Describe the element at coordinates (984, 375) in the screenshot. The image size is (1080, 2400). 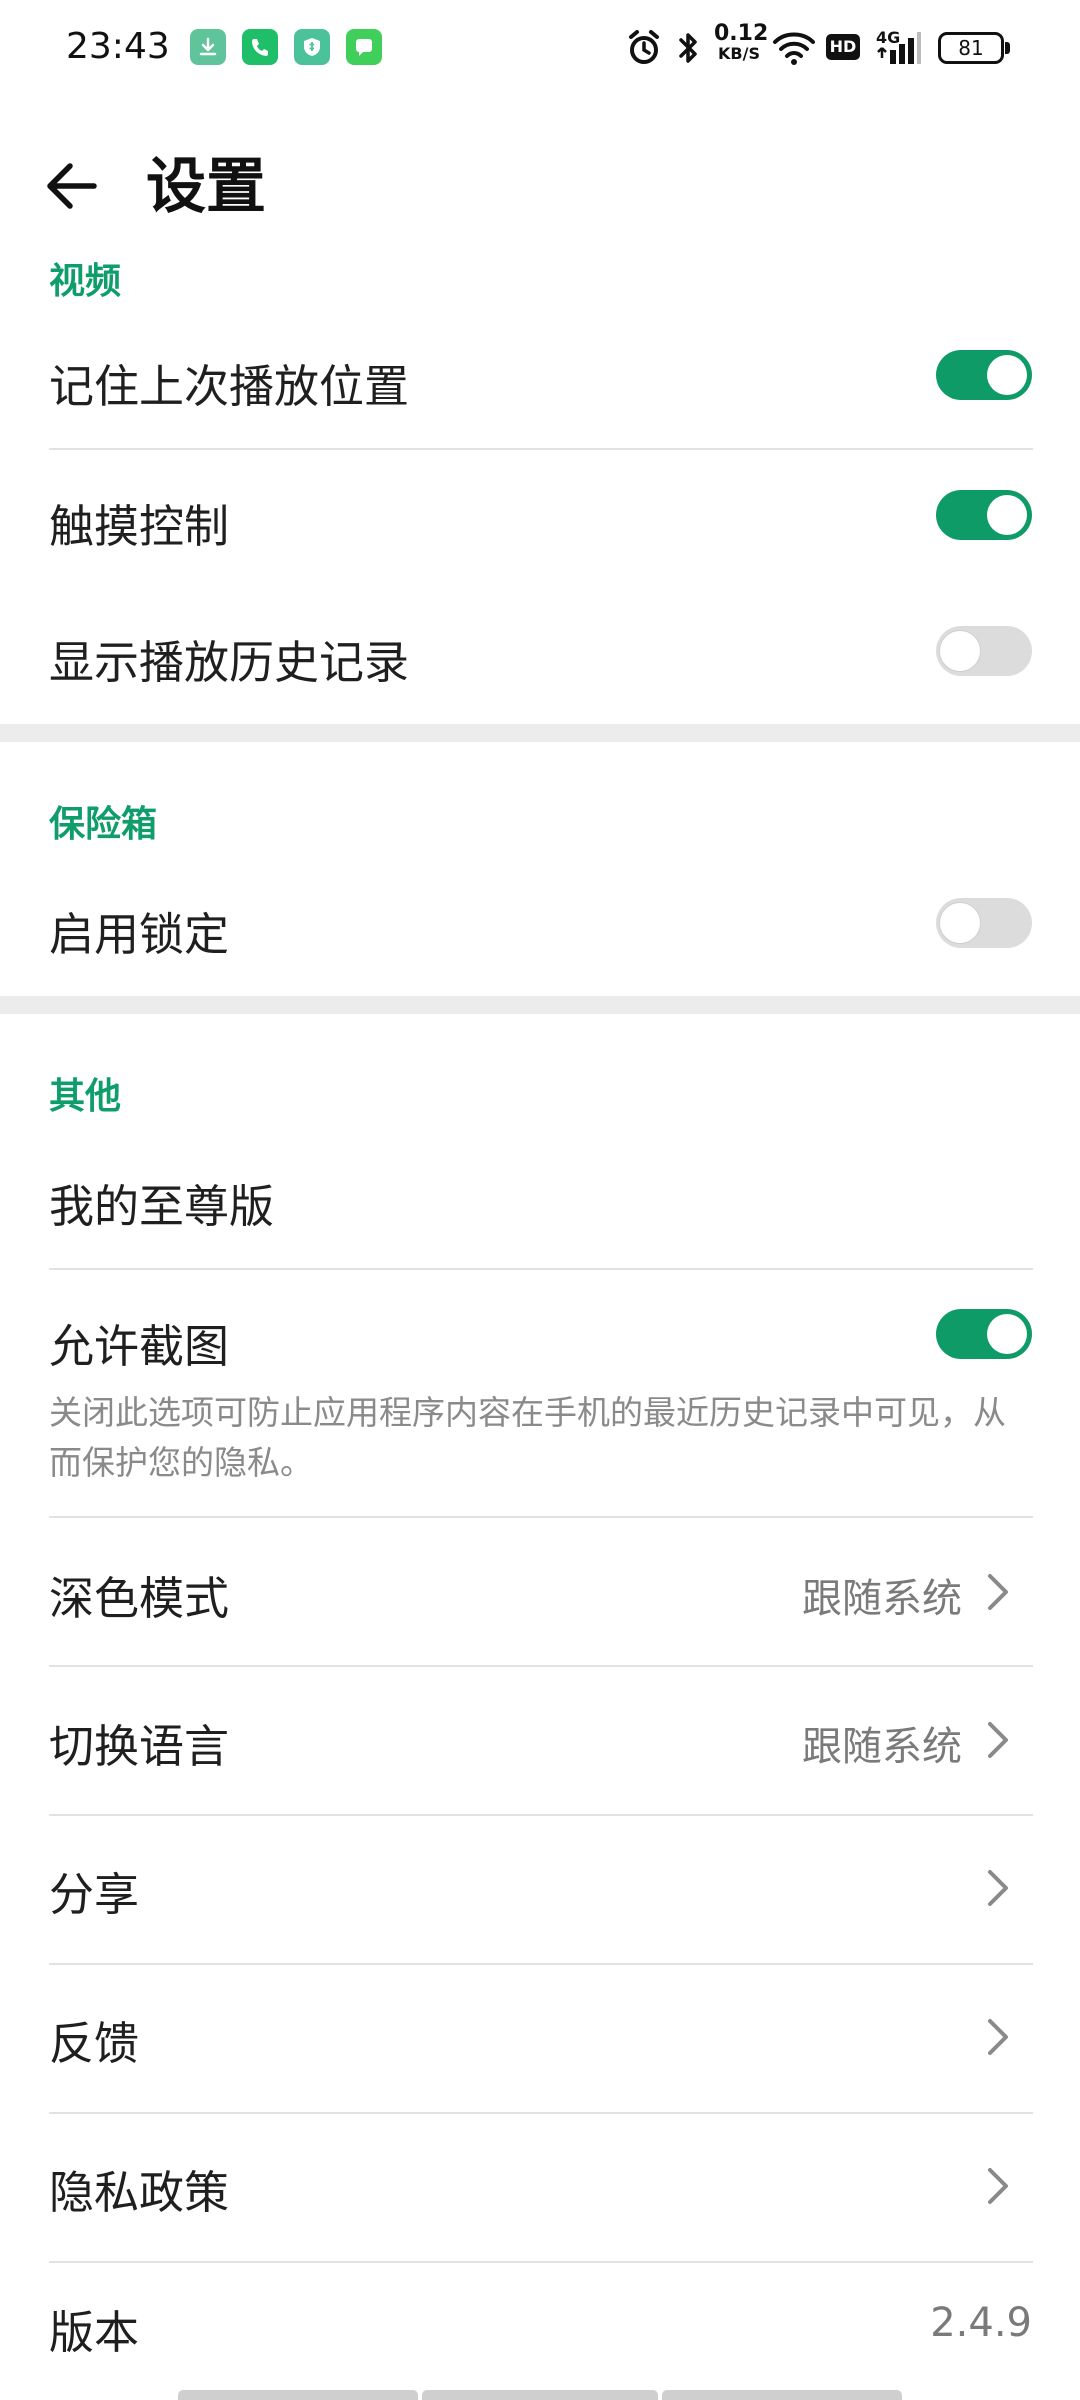
I see `remember-position-toggle` at that location.